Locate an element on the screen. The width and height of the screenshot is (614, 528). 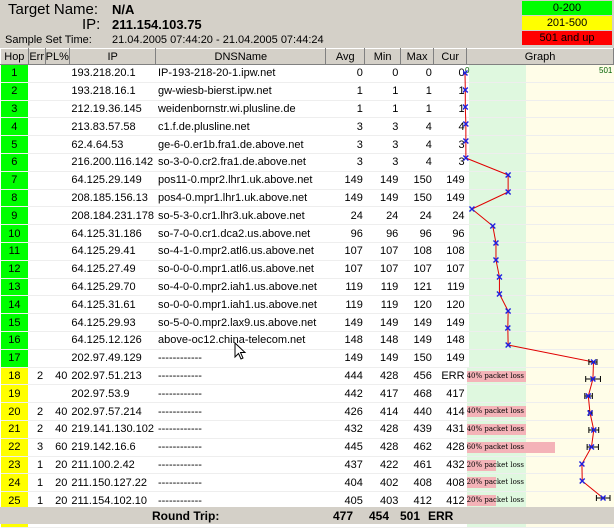
min-cell: 149 is located at coordinates (382, 180).